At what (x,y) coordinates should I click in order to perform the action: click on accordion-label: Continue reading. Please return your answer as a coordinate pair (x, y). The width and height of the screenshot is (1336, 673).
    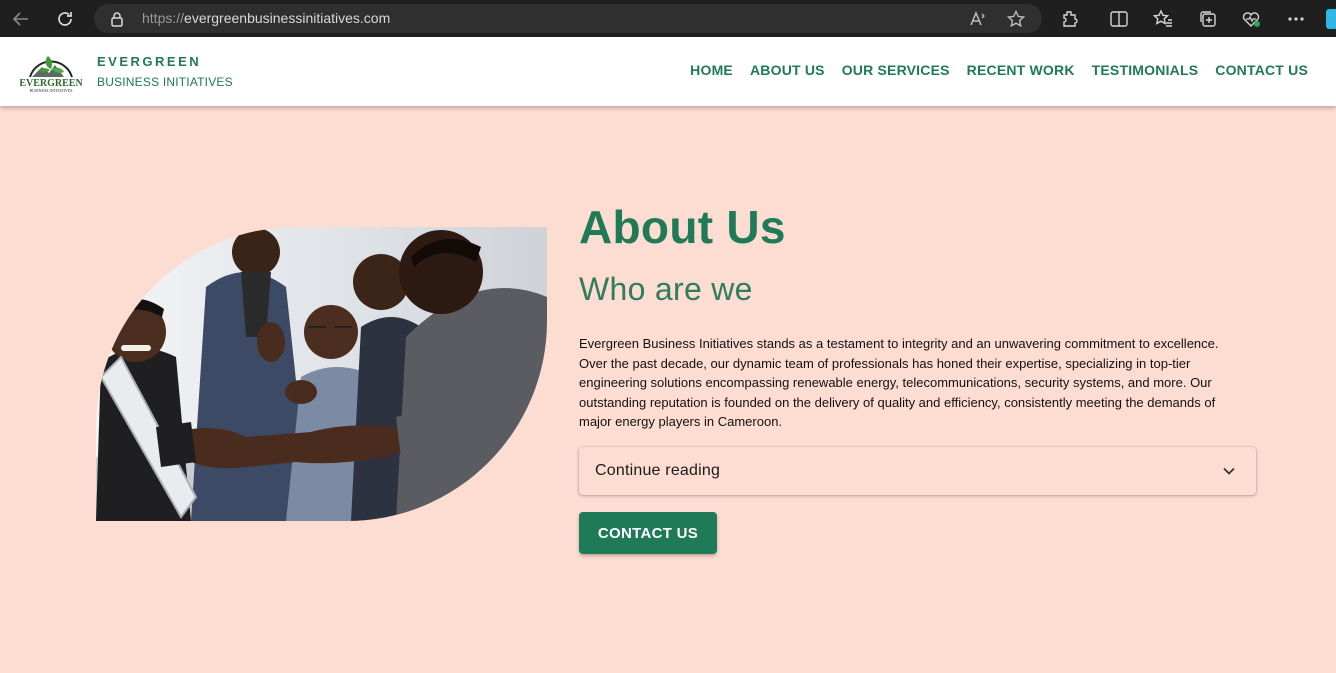
    Looking at the image, I should click on (658, 470).